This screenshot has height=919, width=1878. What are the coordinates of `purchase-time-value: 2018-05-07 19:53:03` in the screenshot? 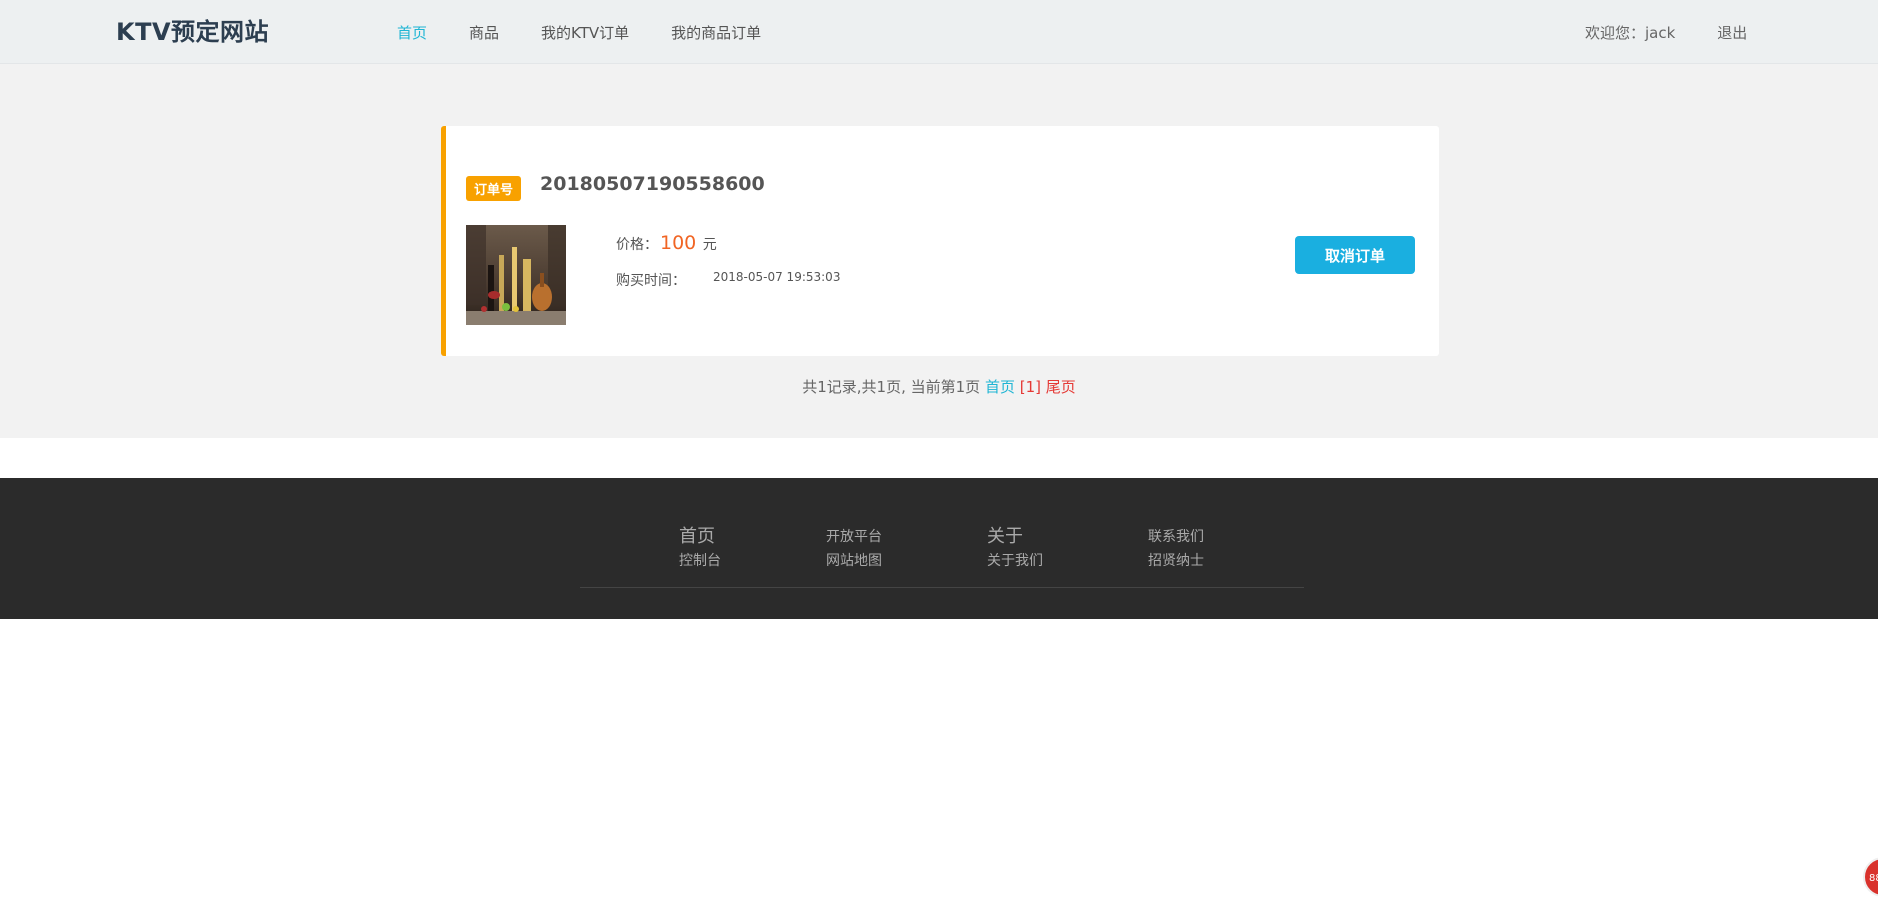 It's located at (777, 277).